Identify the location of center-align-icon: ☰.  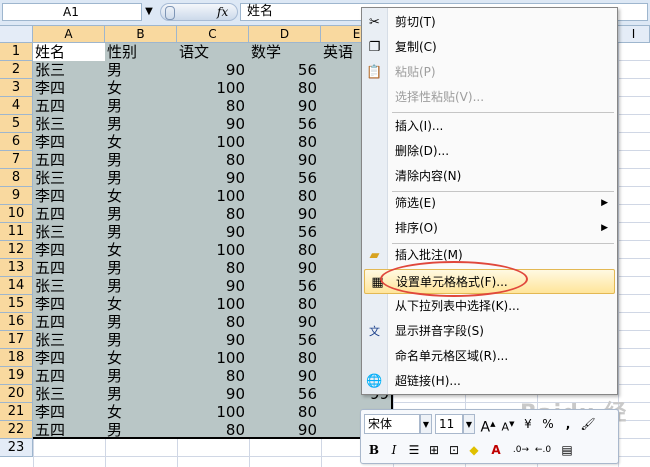
(414, 450).